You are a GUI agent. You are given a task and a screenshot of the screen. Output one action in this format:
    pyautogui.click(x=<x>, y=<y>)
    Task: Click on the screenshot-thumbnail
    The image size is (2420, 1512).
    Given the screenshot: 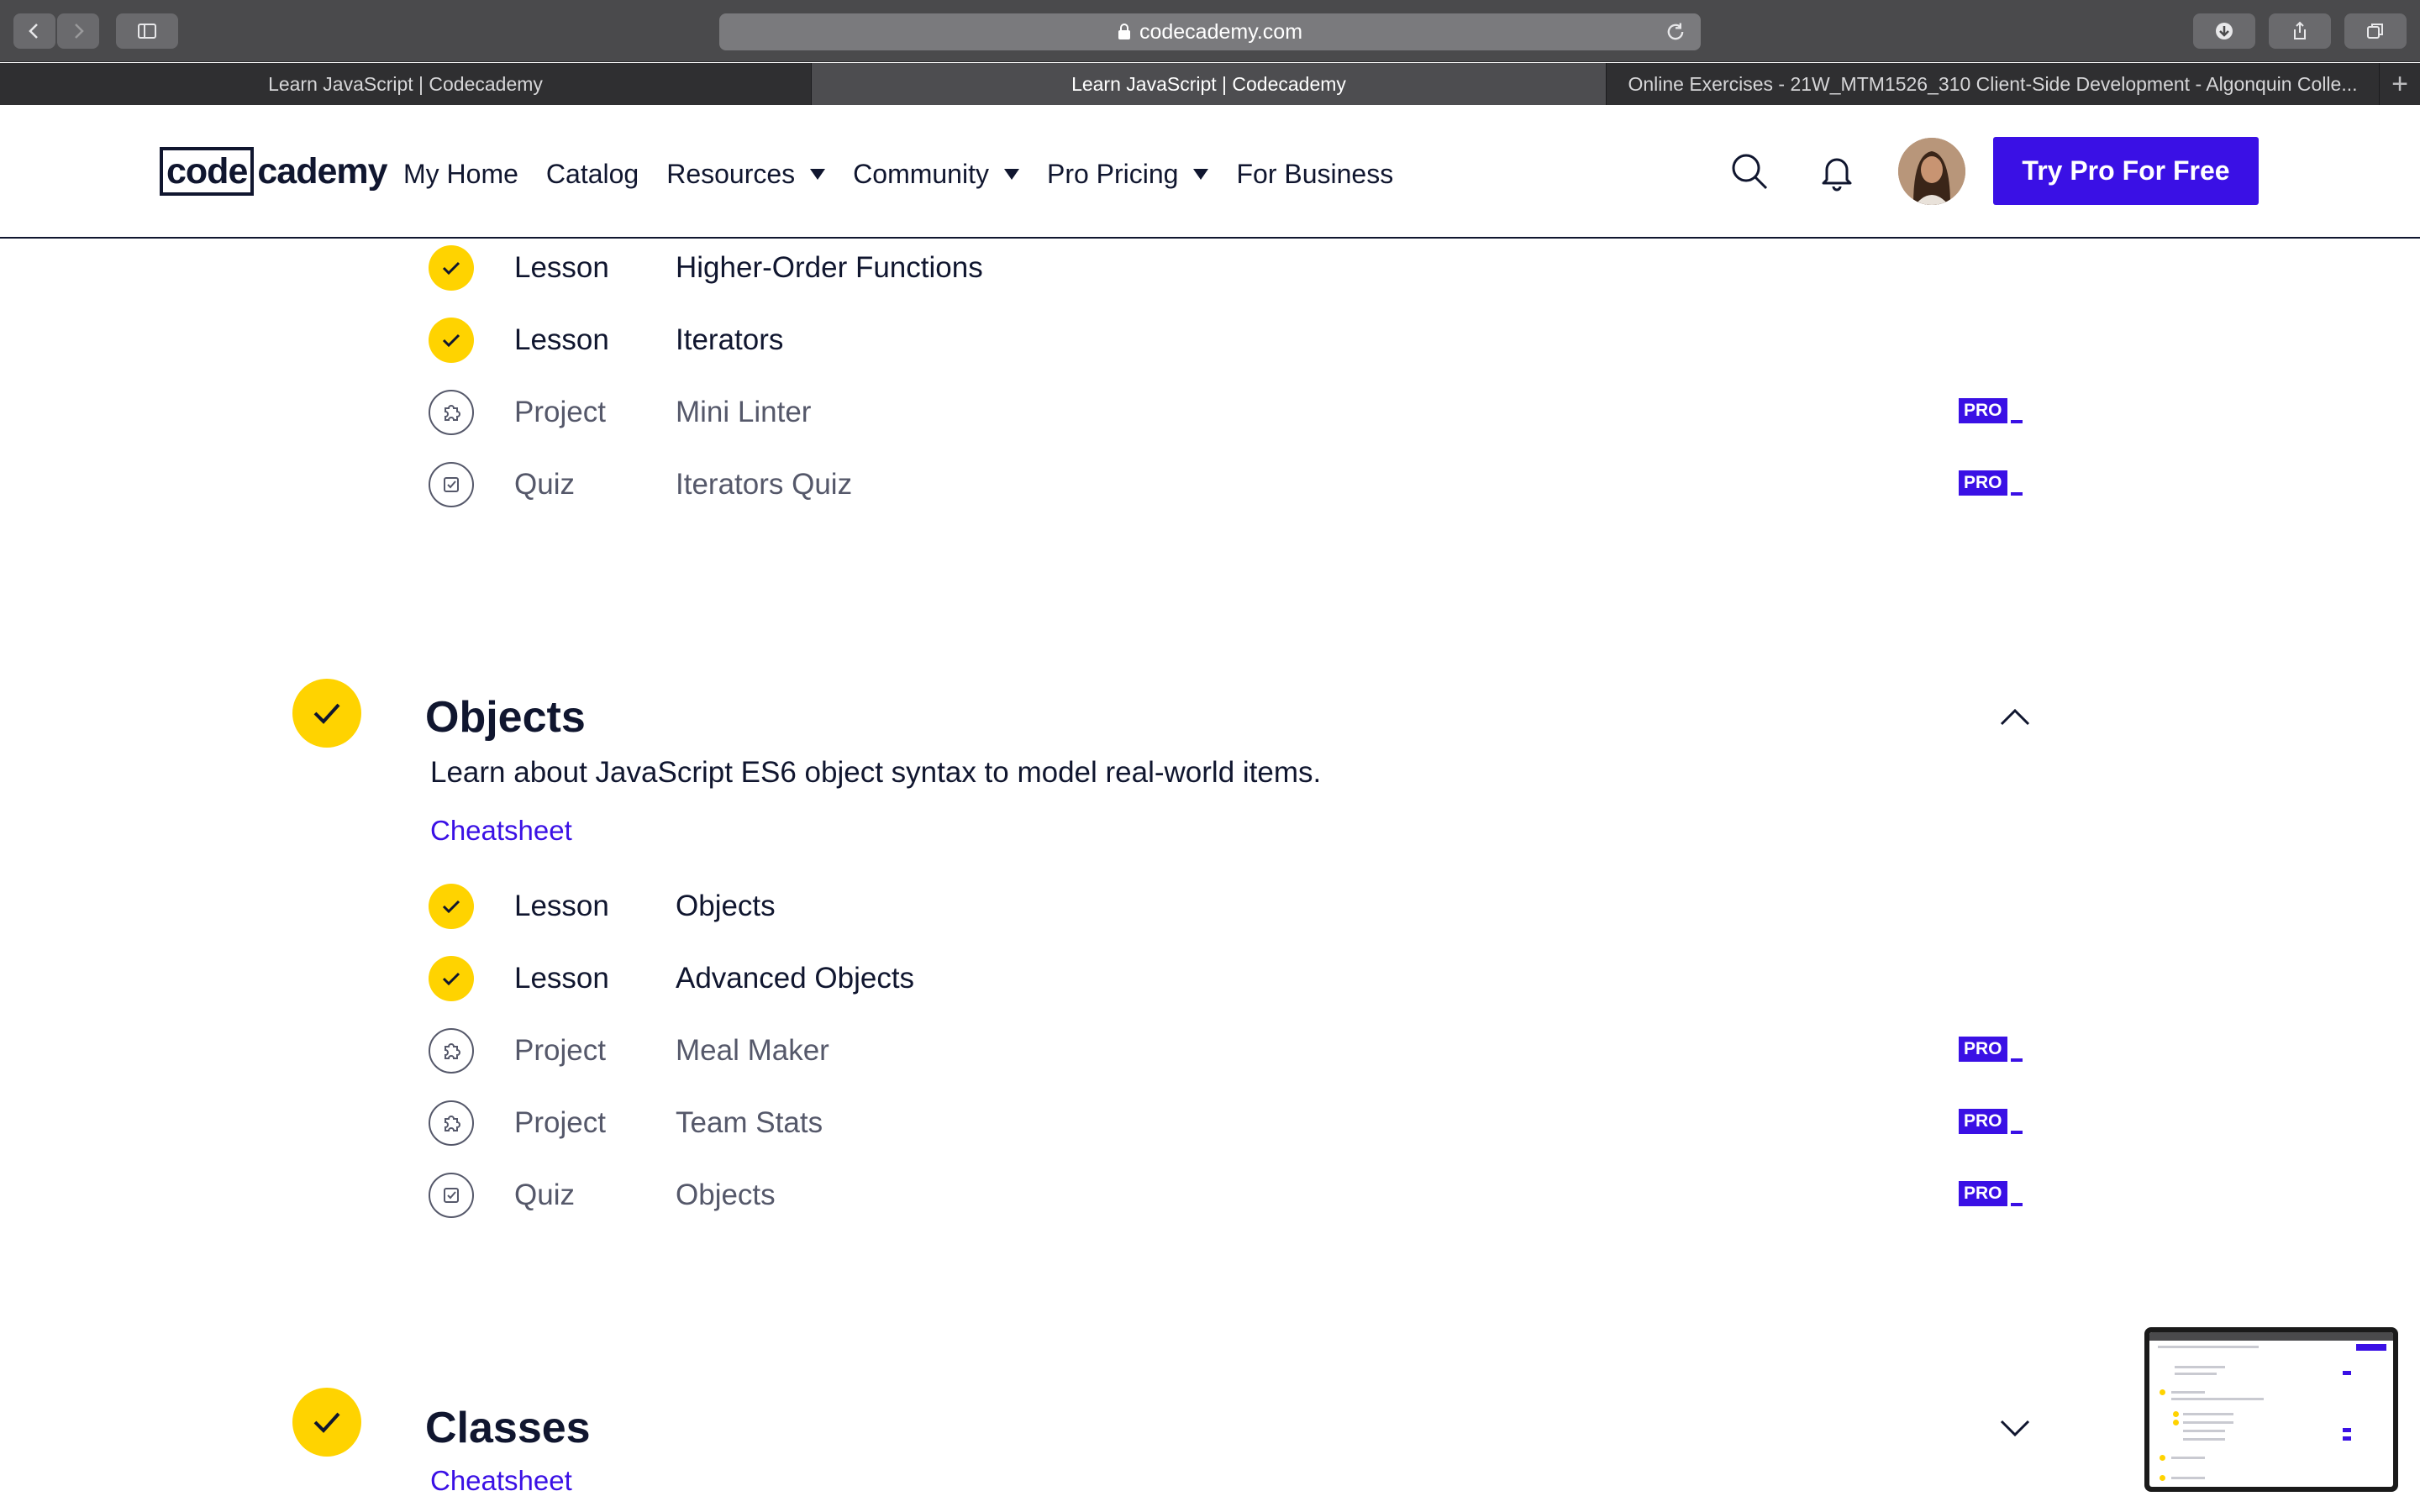 What is the action you would take?
    pyautogui.click(x=2271, y=1409)
    